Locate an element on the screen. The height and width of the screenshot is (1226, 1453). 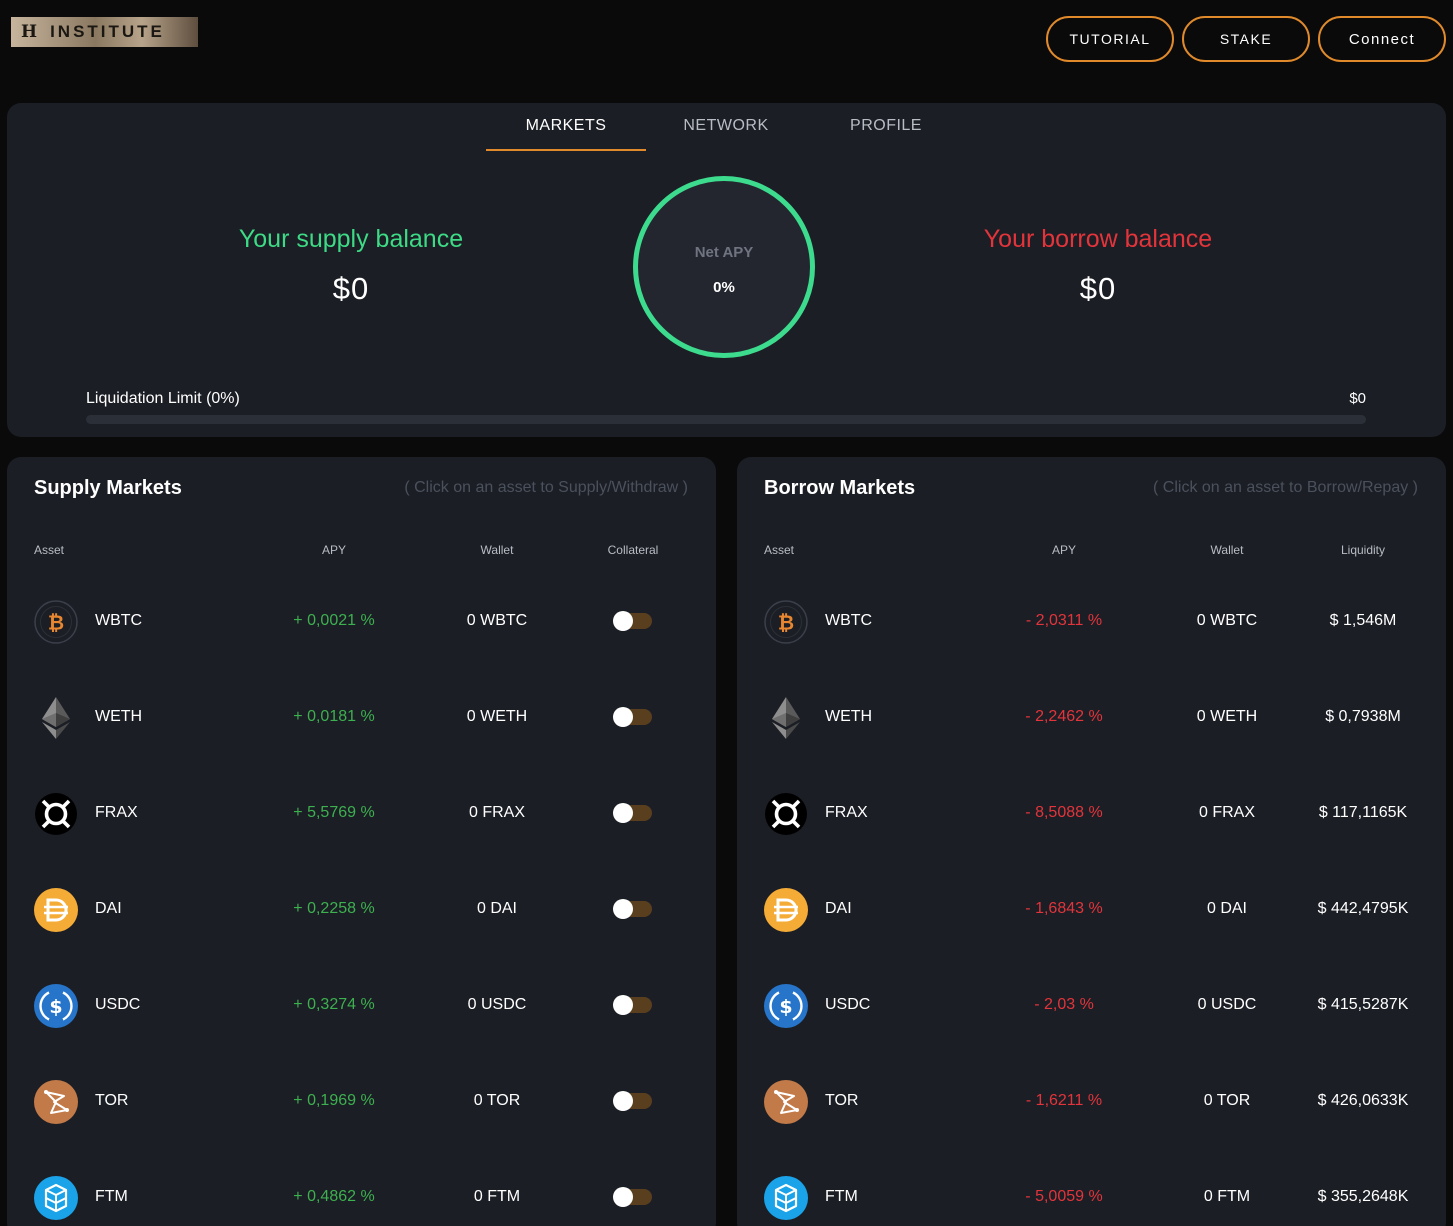
table-row: ₿ WBTC + 0,0021 % 0 WBTC is located at coordinates (361, 622).